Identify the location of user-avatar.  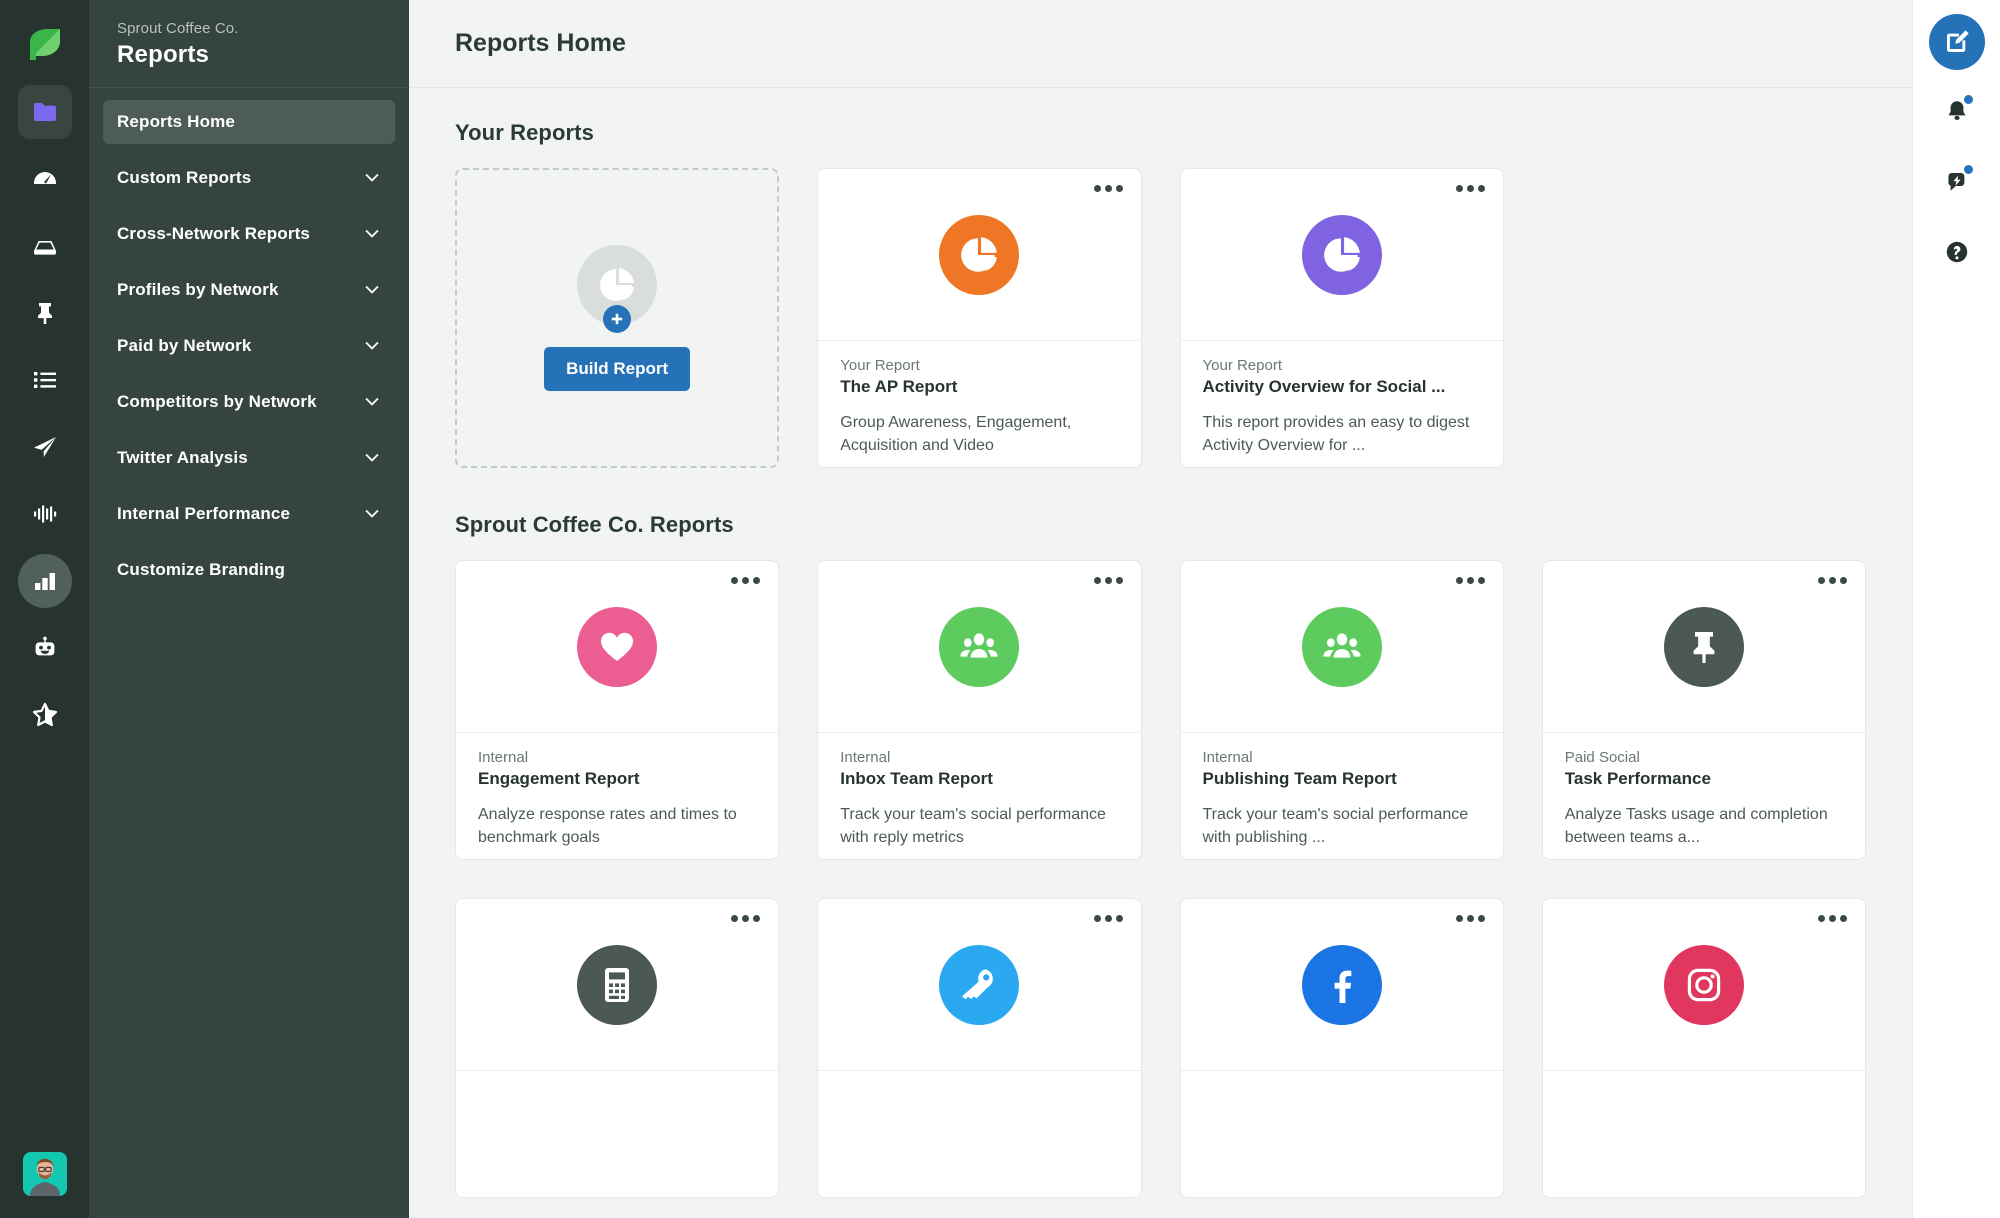
(44, 1174).